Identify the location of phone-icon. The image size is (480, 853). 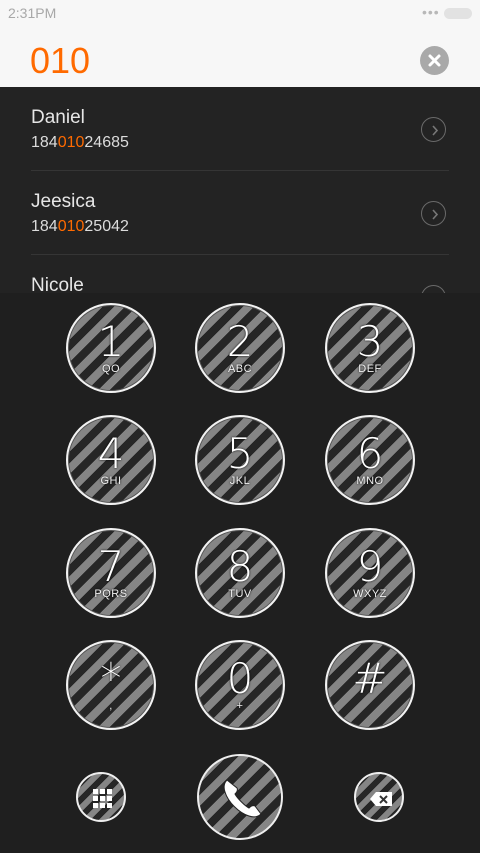
(242, 798).